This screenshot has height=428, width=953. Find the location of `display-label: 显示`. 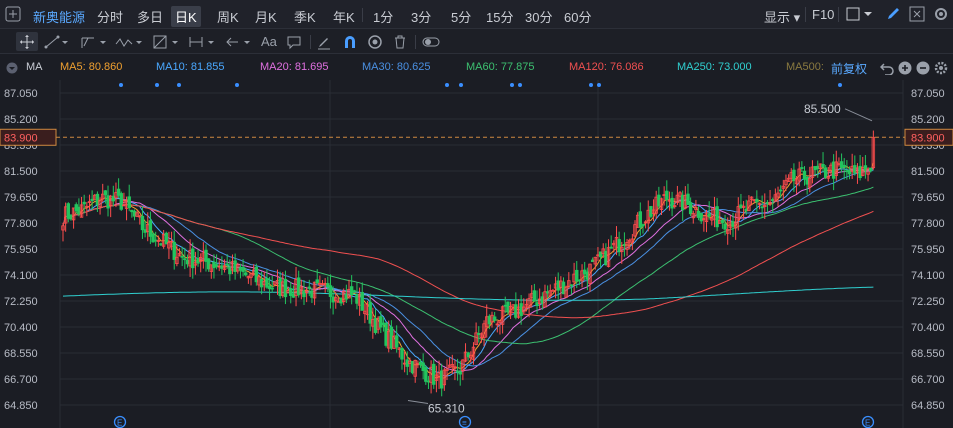

display-label: 显示 is located at coordinates (777, 17).